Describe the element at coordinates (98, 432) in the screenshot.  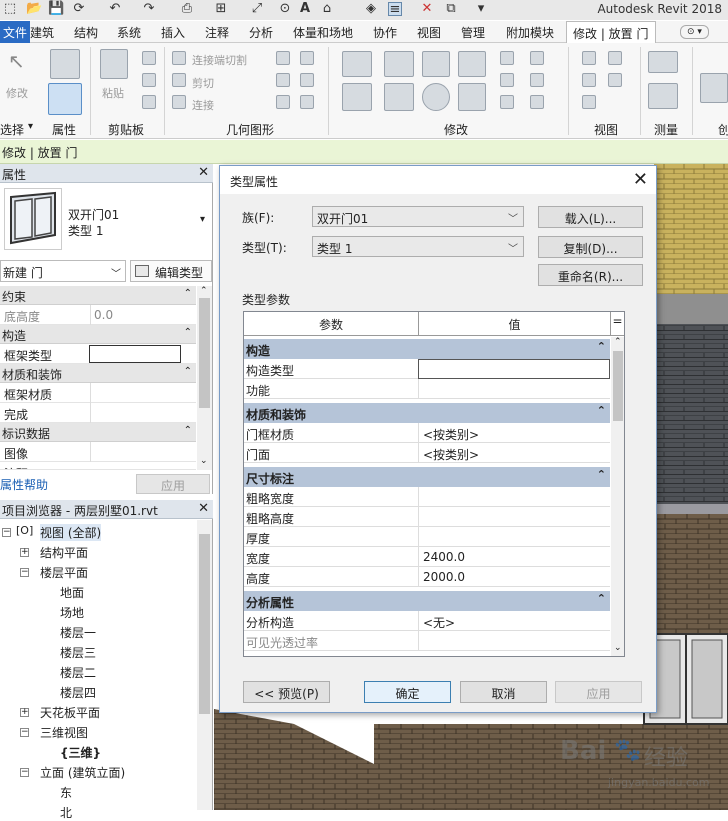
I see `group-identity: 标识数据 ⌃` at that location.